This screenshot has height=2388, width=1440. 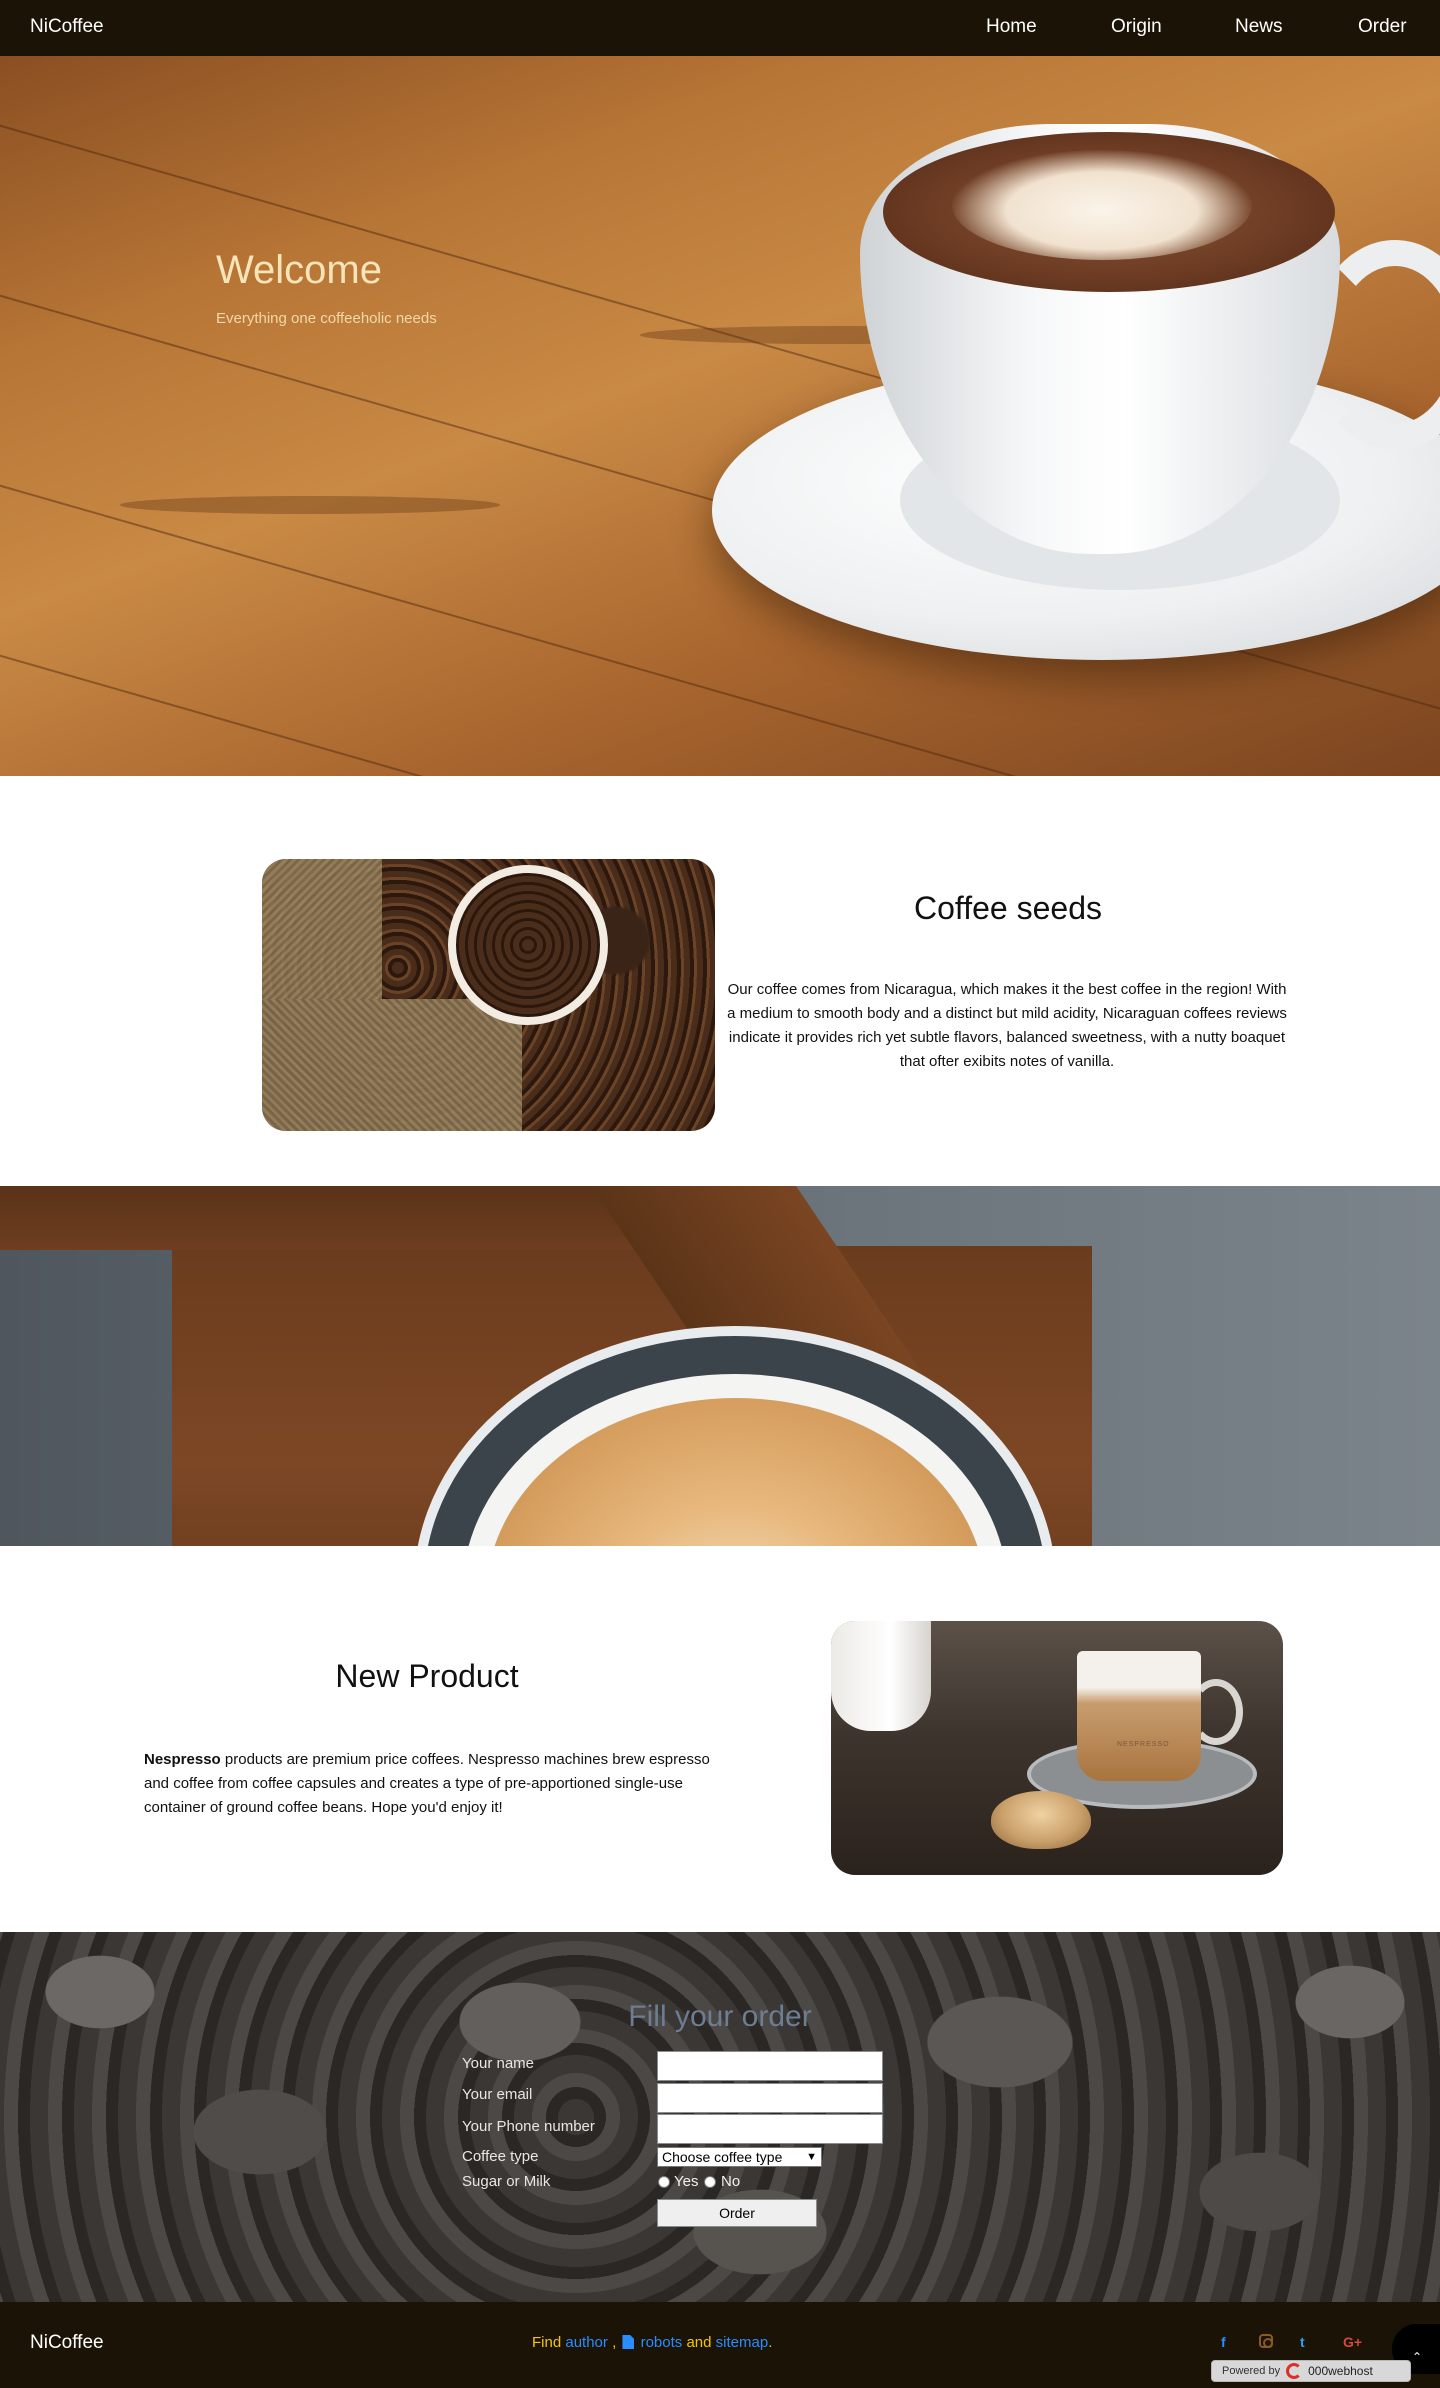 What do you see at coordinates (1251, 2371) in the screenshot?
I see `powered-by-text: Powered by` at bounding box center [1251, 2371].